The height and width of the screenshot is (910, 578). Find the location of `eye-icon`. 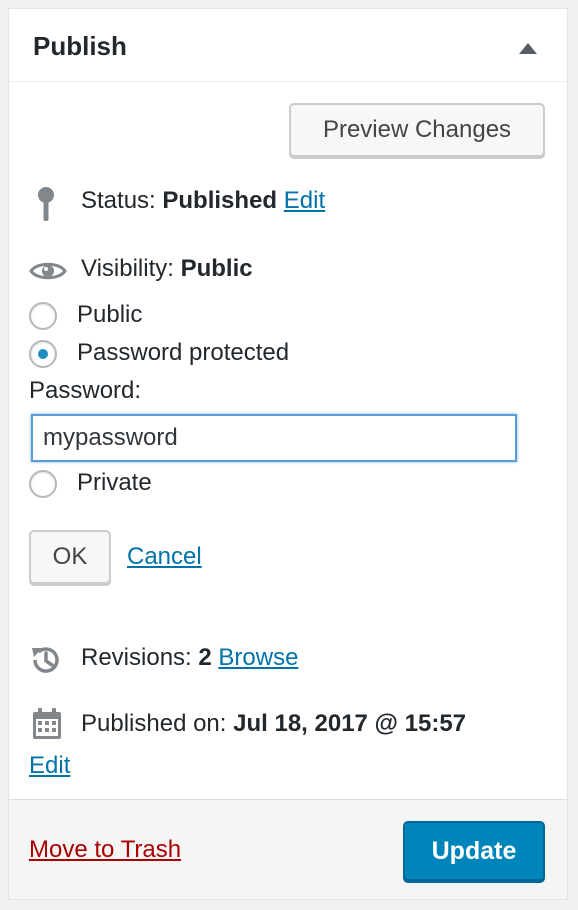

eye-icon is located at coordinates (48, 271).